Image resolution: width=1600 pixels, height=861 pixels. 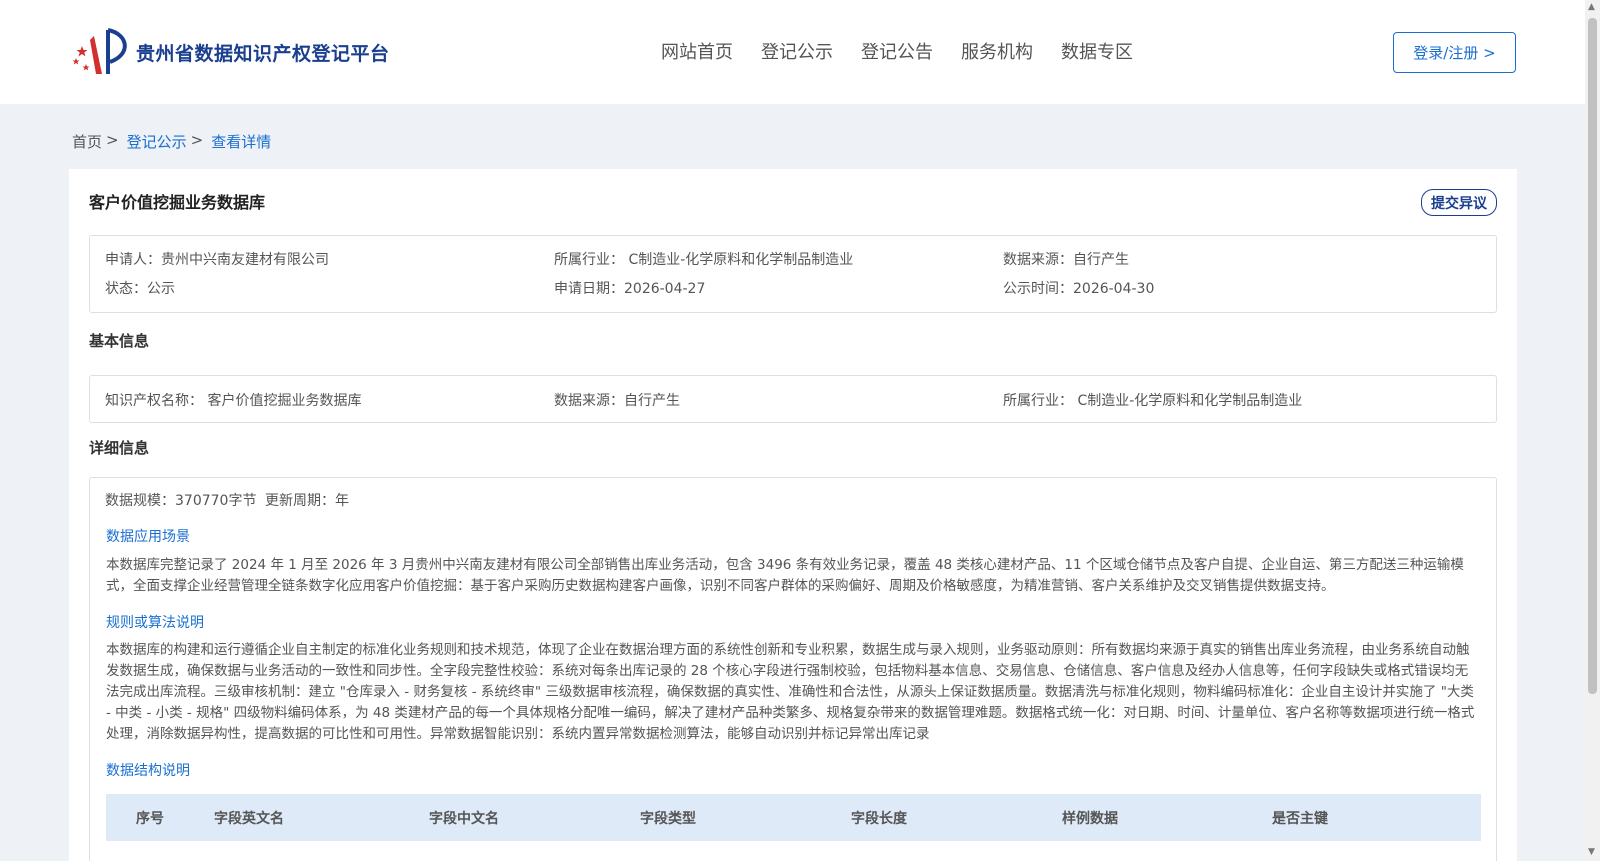 I want to click on main-nav: 网站首页 登记公示 登记公告 服务机构 数据专区, so click(x=911, y=51).